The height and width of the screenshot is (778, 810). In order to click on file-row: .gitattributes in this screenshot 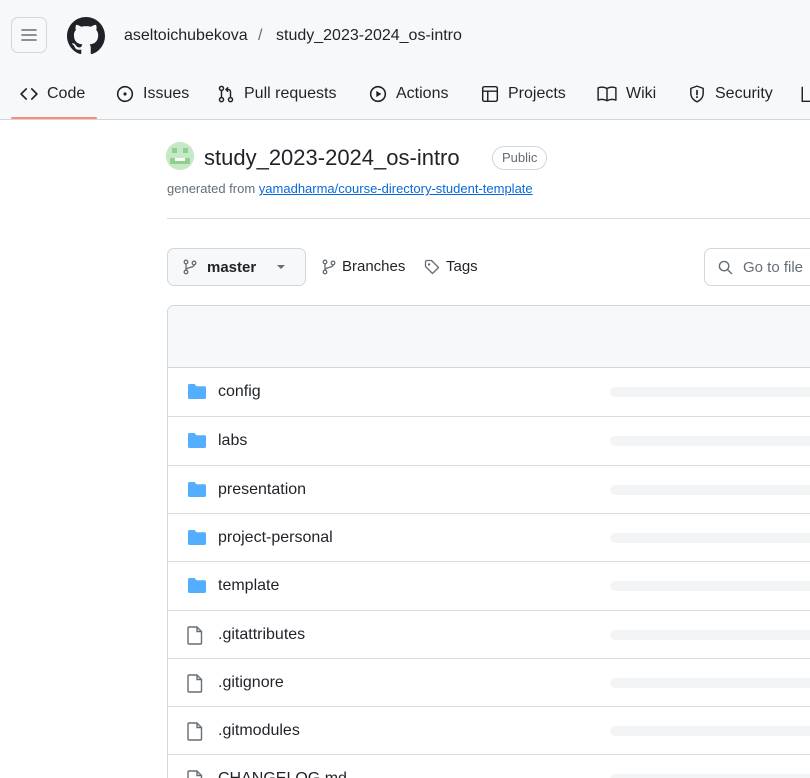, I will do `click(489, 633)`.